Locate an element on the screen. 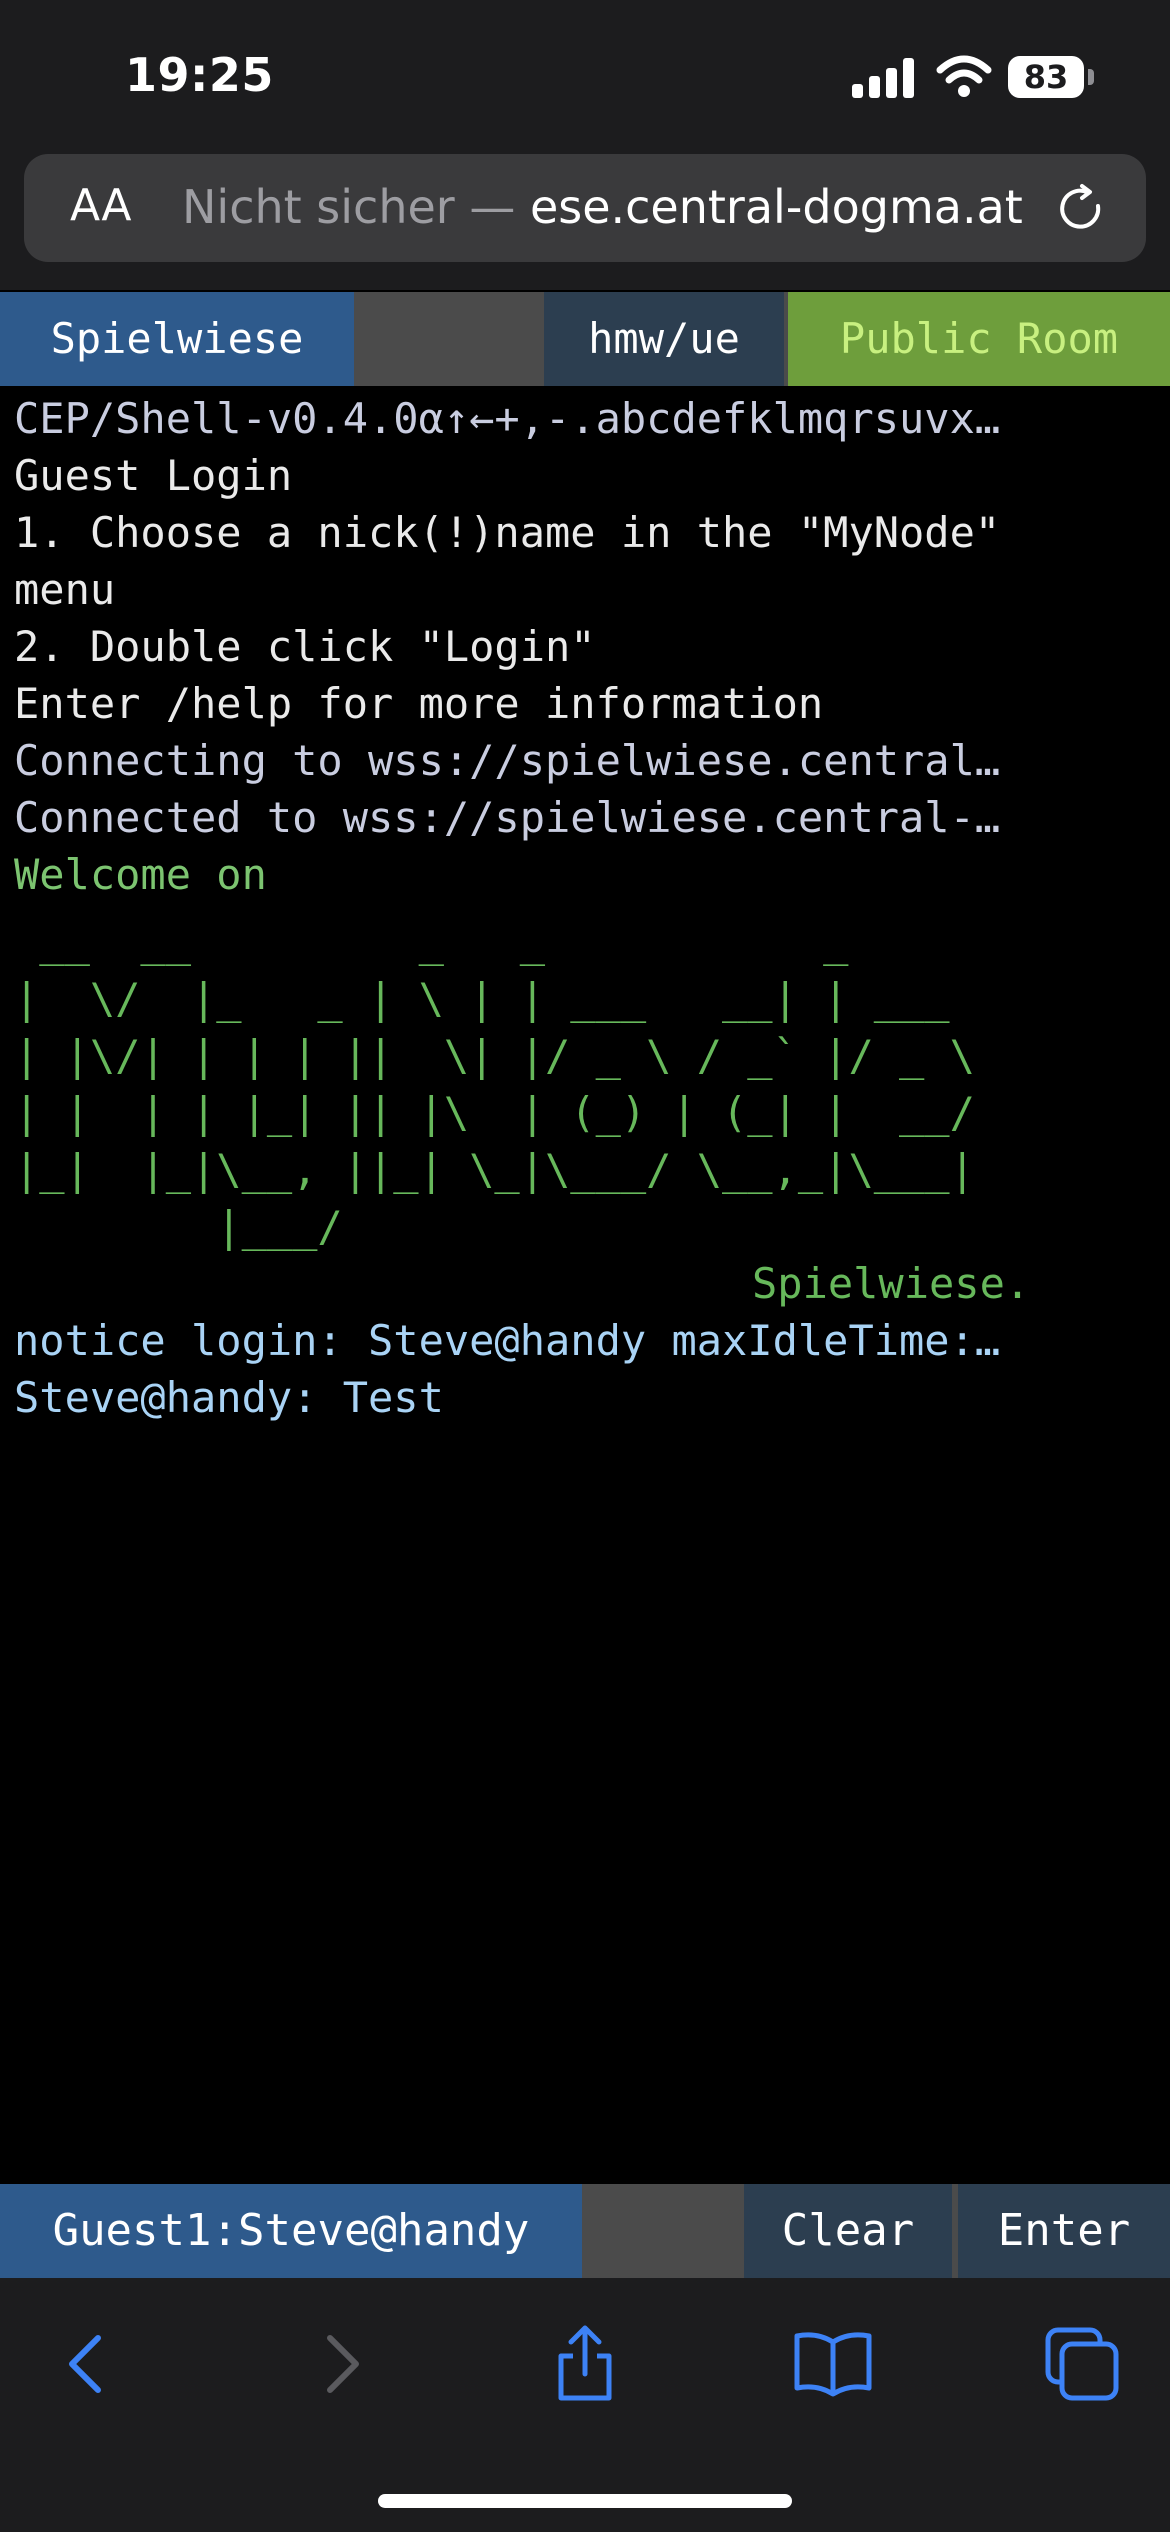 The height and width of the screenshot is (2532, 1170). terminal-line: Enter /help for more information is located at coordinates (419, 703).